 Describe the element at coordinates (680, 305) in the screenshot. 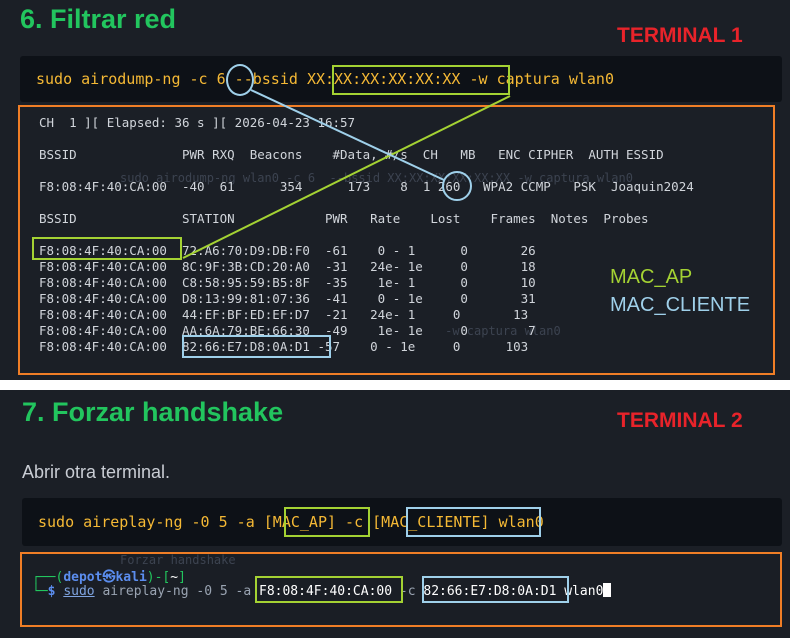

I see `legend-mac-client: MAC_CLIENTE` at that location.